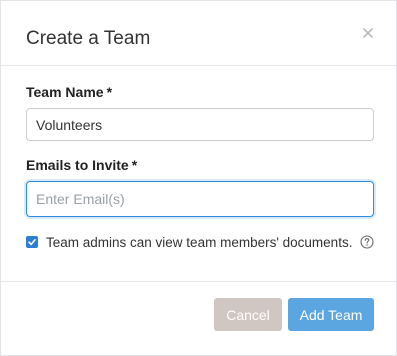  I want to click on footer-divider, so click(198, 281).